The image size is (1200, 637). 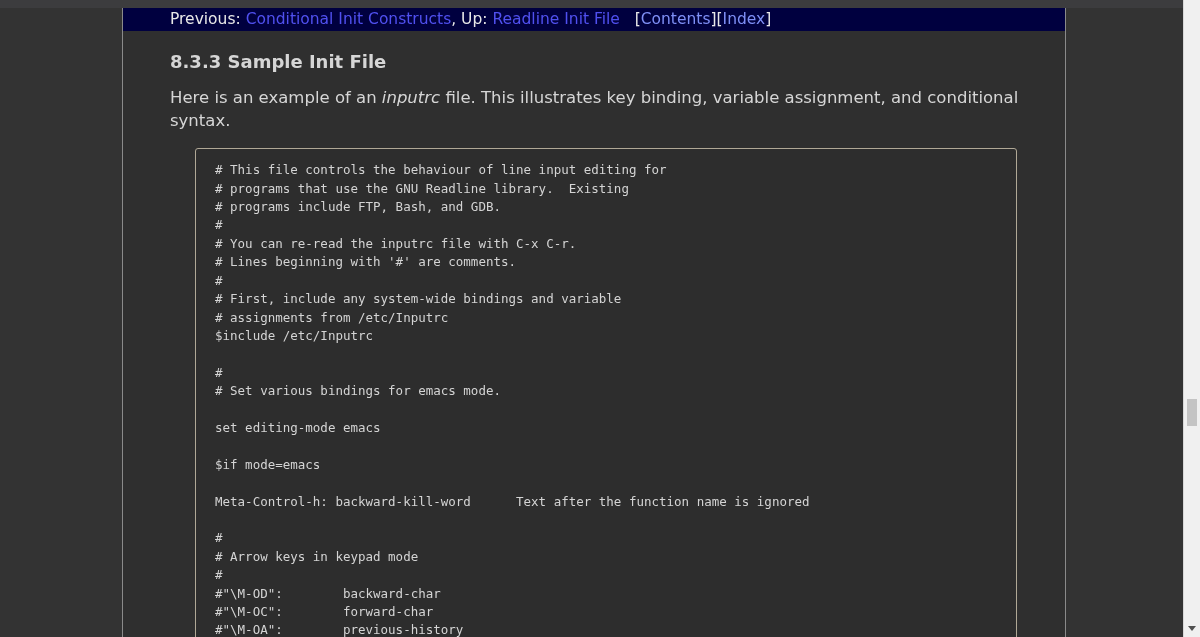 What do you see at coordinates (268, 464) in the screenshot?
I see `code-line: $if mode=emacs` at bounding box center [268, 464].